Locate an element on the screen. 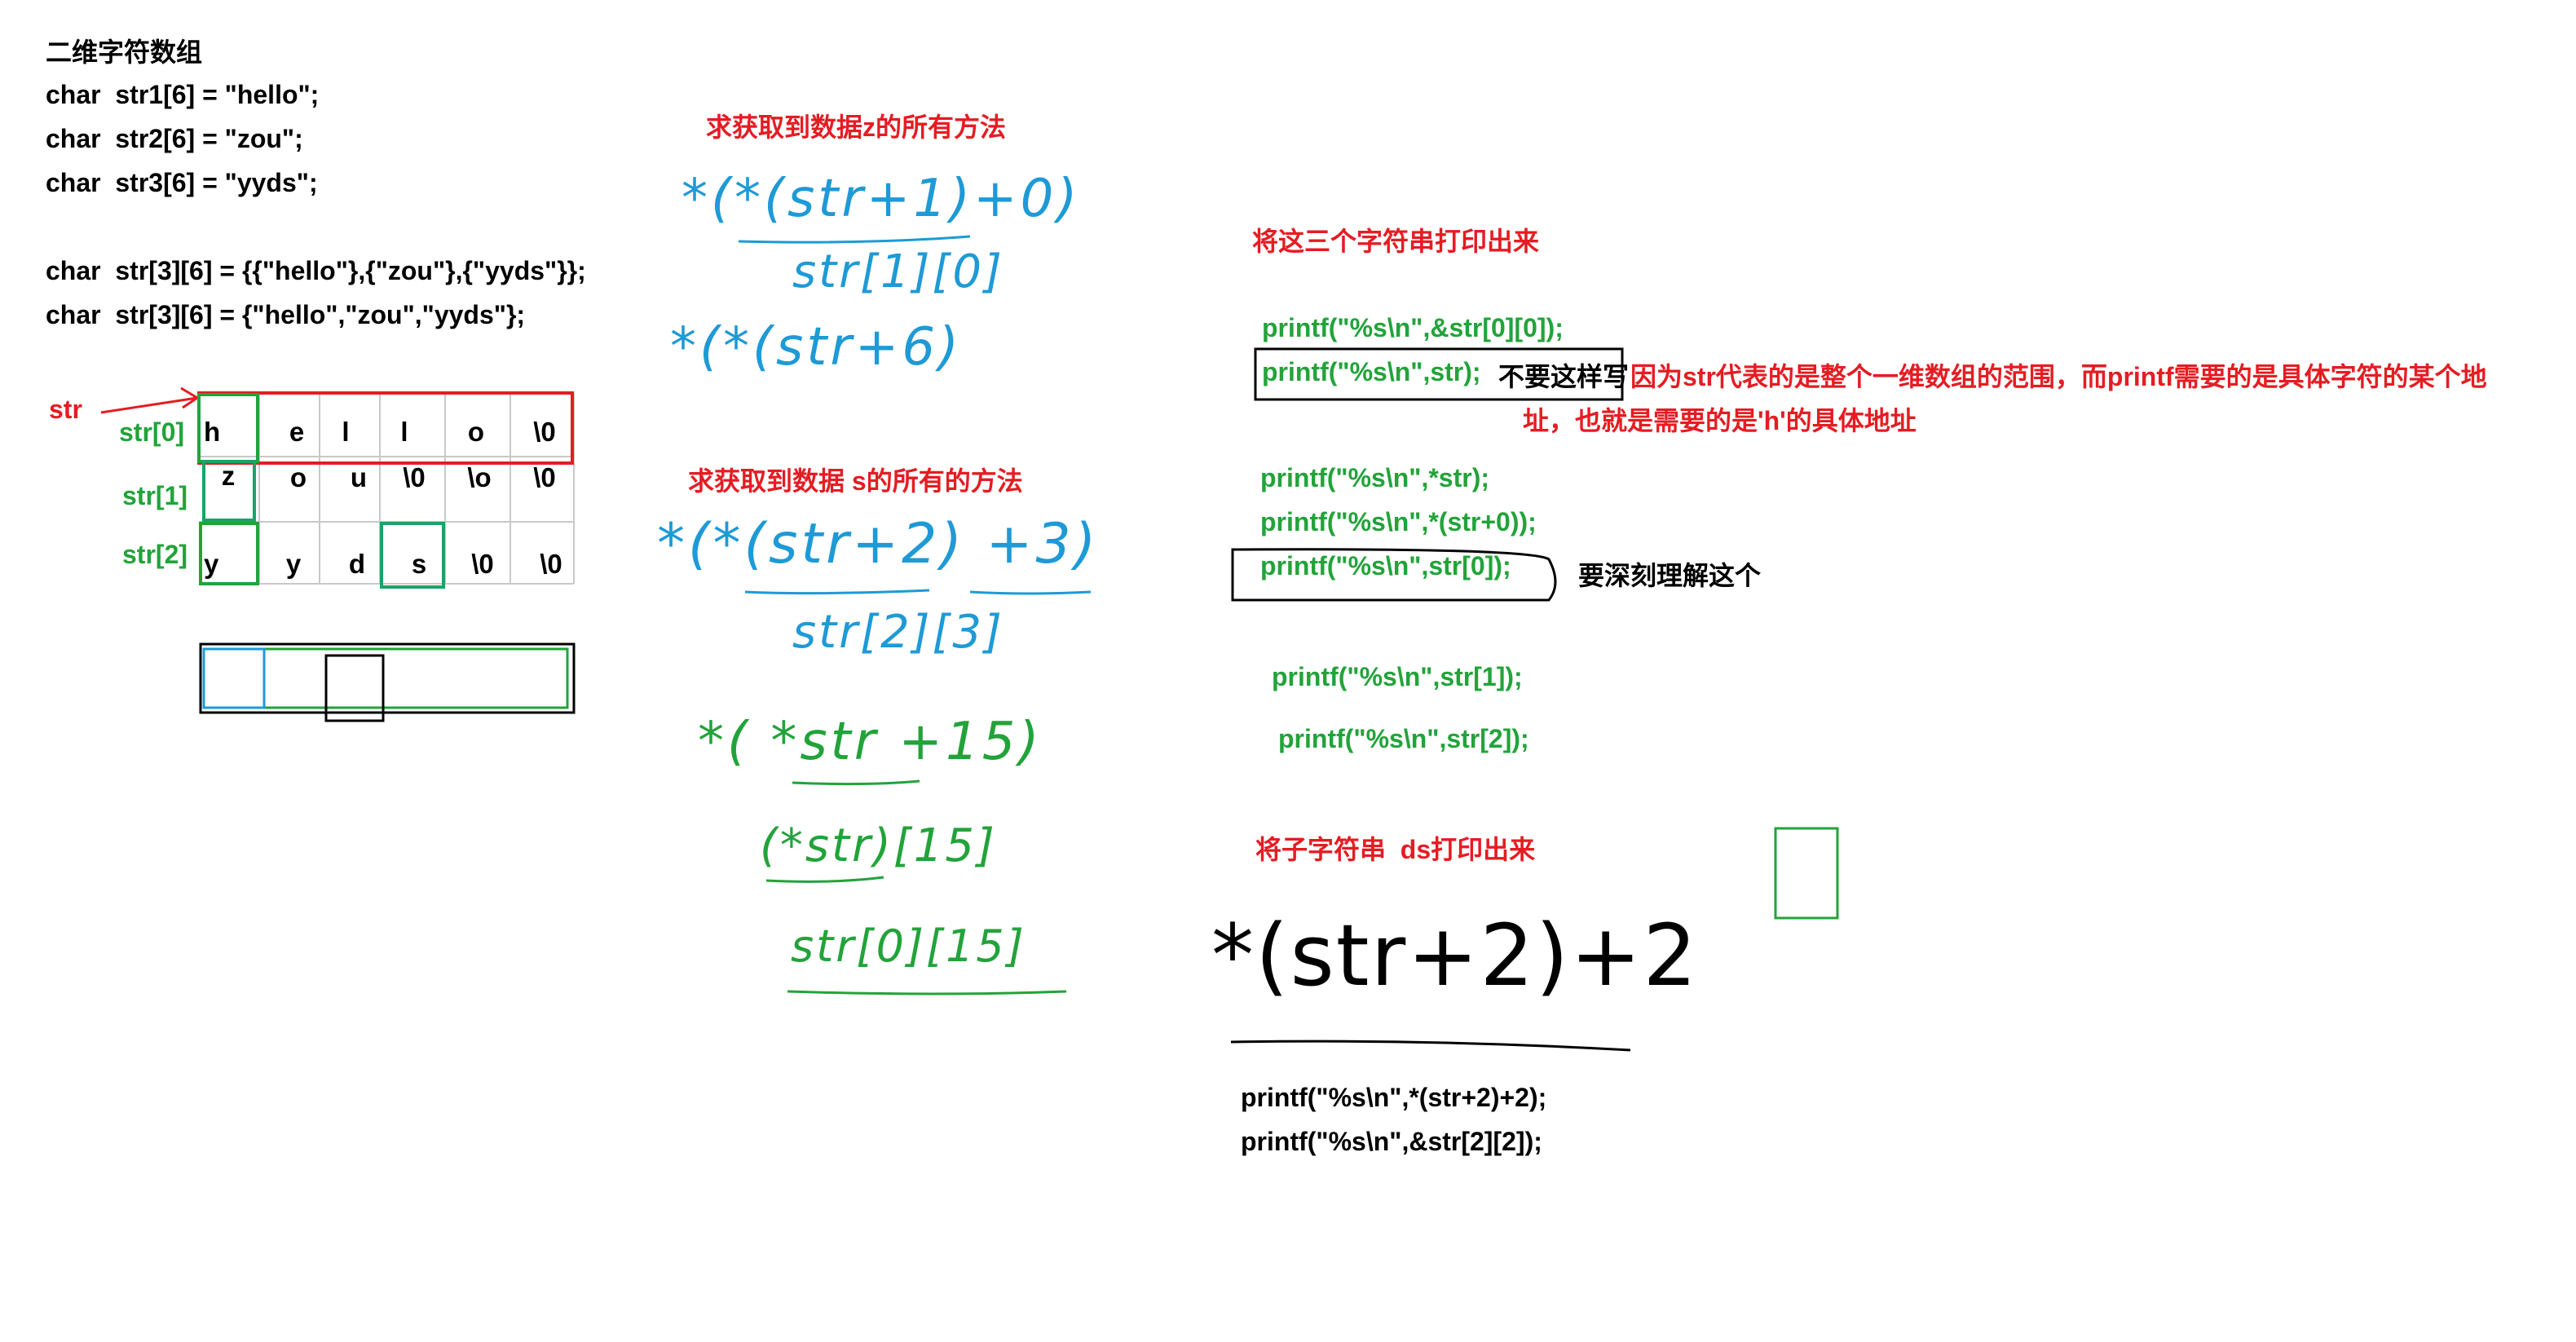 This screenshot has width=2576, height=1342. green-box-right is located at coordinates (1806, 873).